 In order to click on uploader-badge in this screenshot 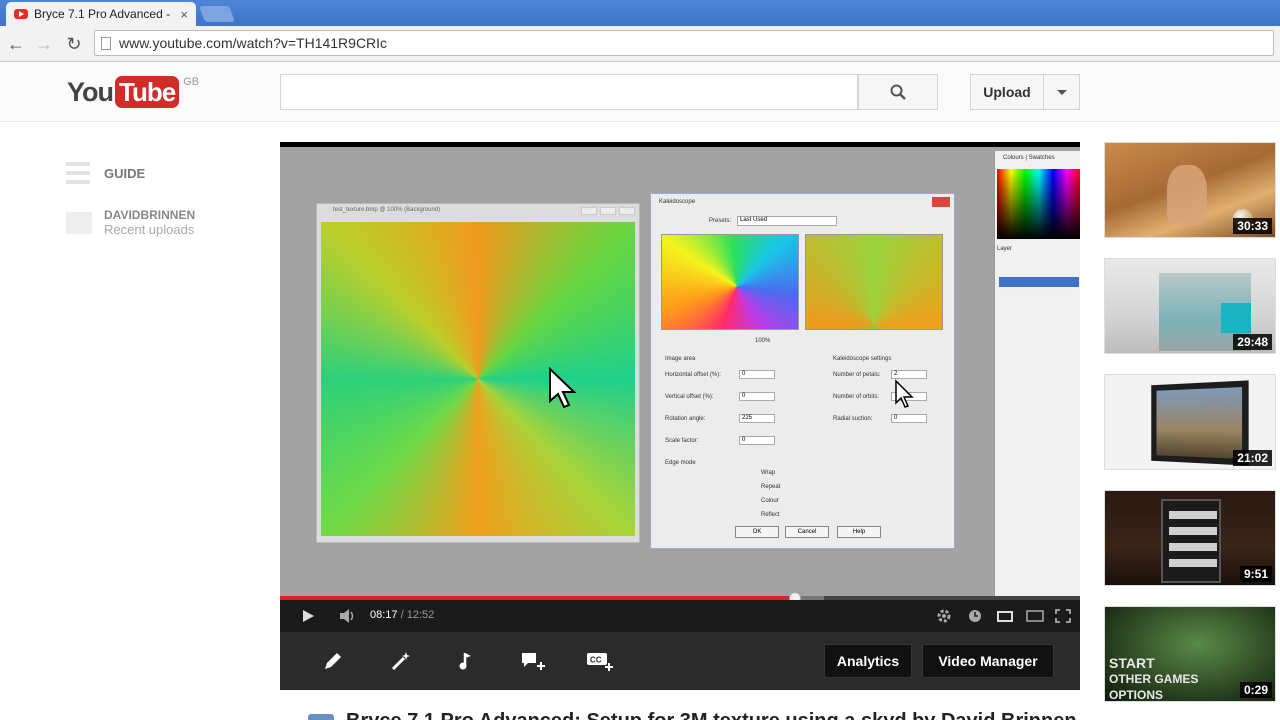, I will do `click(321, 717)`.